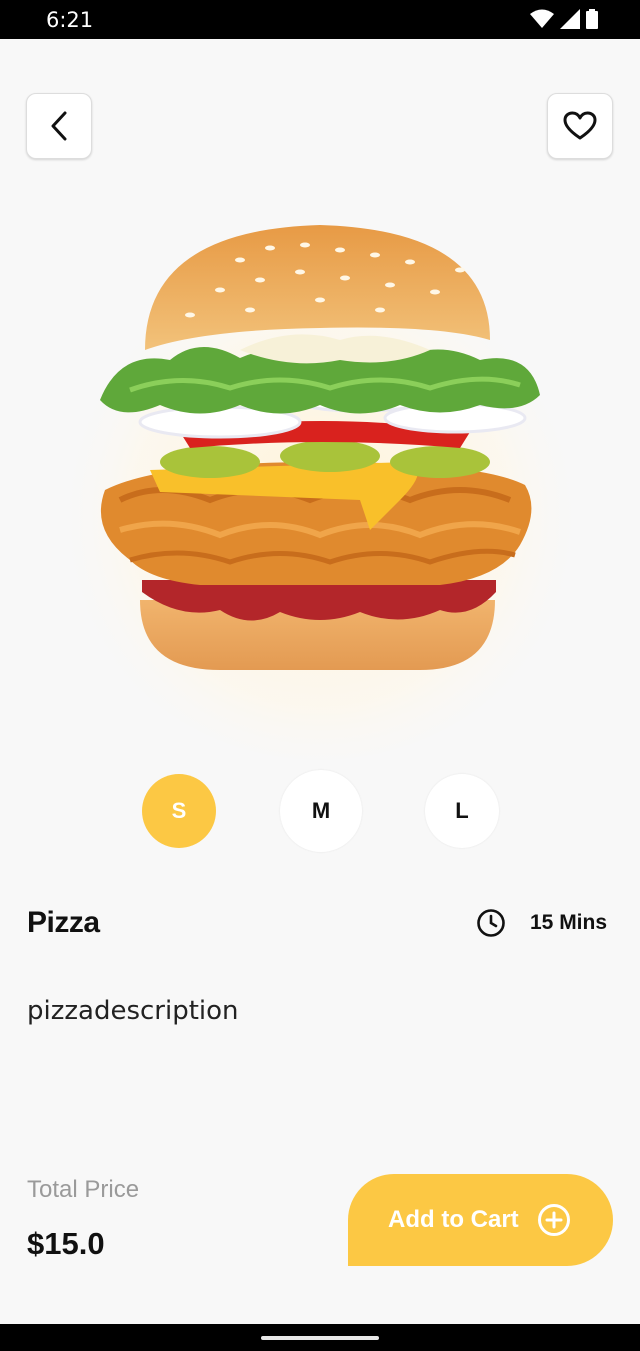 Image resolution: width=640 pixels, height=1351 pixels. Describe the element at coordinates (569, 922) in the screenshot. I see `prep-time-label: 15 Mins` at that location.